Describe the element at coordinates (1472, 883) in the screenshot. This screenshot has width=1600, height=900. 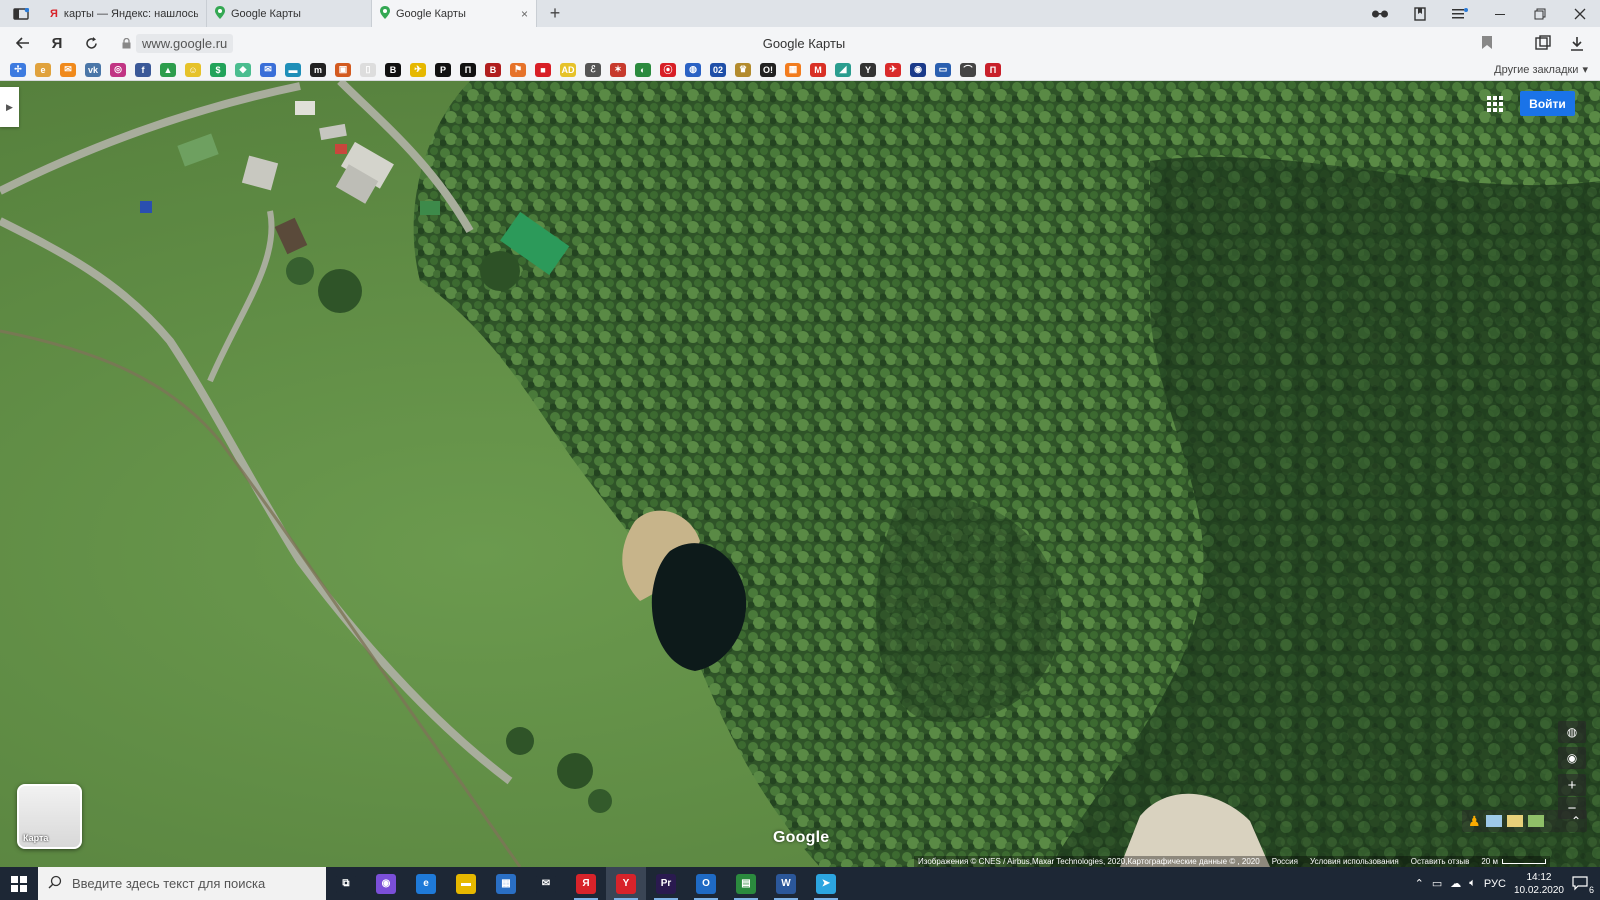
I see `volume-icon: 🔈︎` at that location.